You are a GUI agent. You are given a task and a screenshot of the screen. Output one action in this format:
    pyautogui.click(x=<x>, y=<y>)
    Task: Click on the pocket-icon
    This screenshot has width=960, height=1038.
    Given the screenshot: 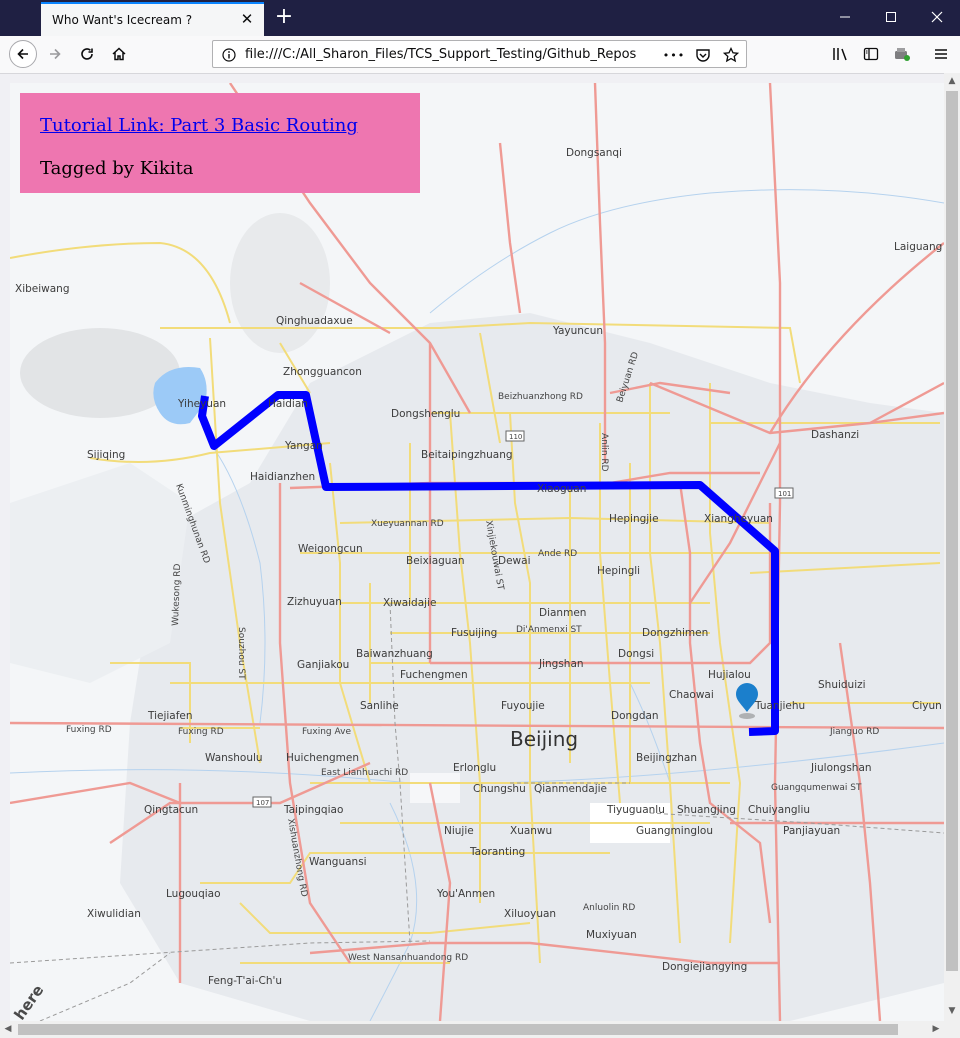 What is the action you would take?
    pyautogui.click(x=703, y=55)
    